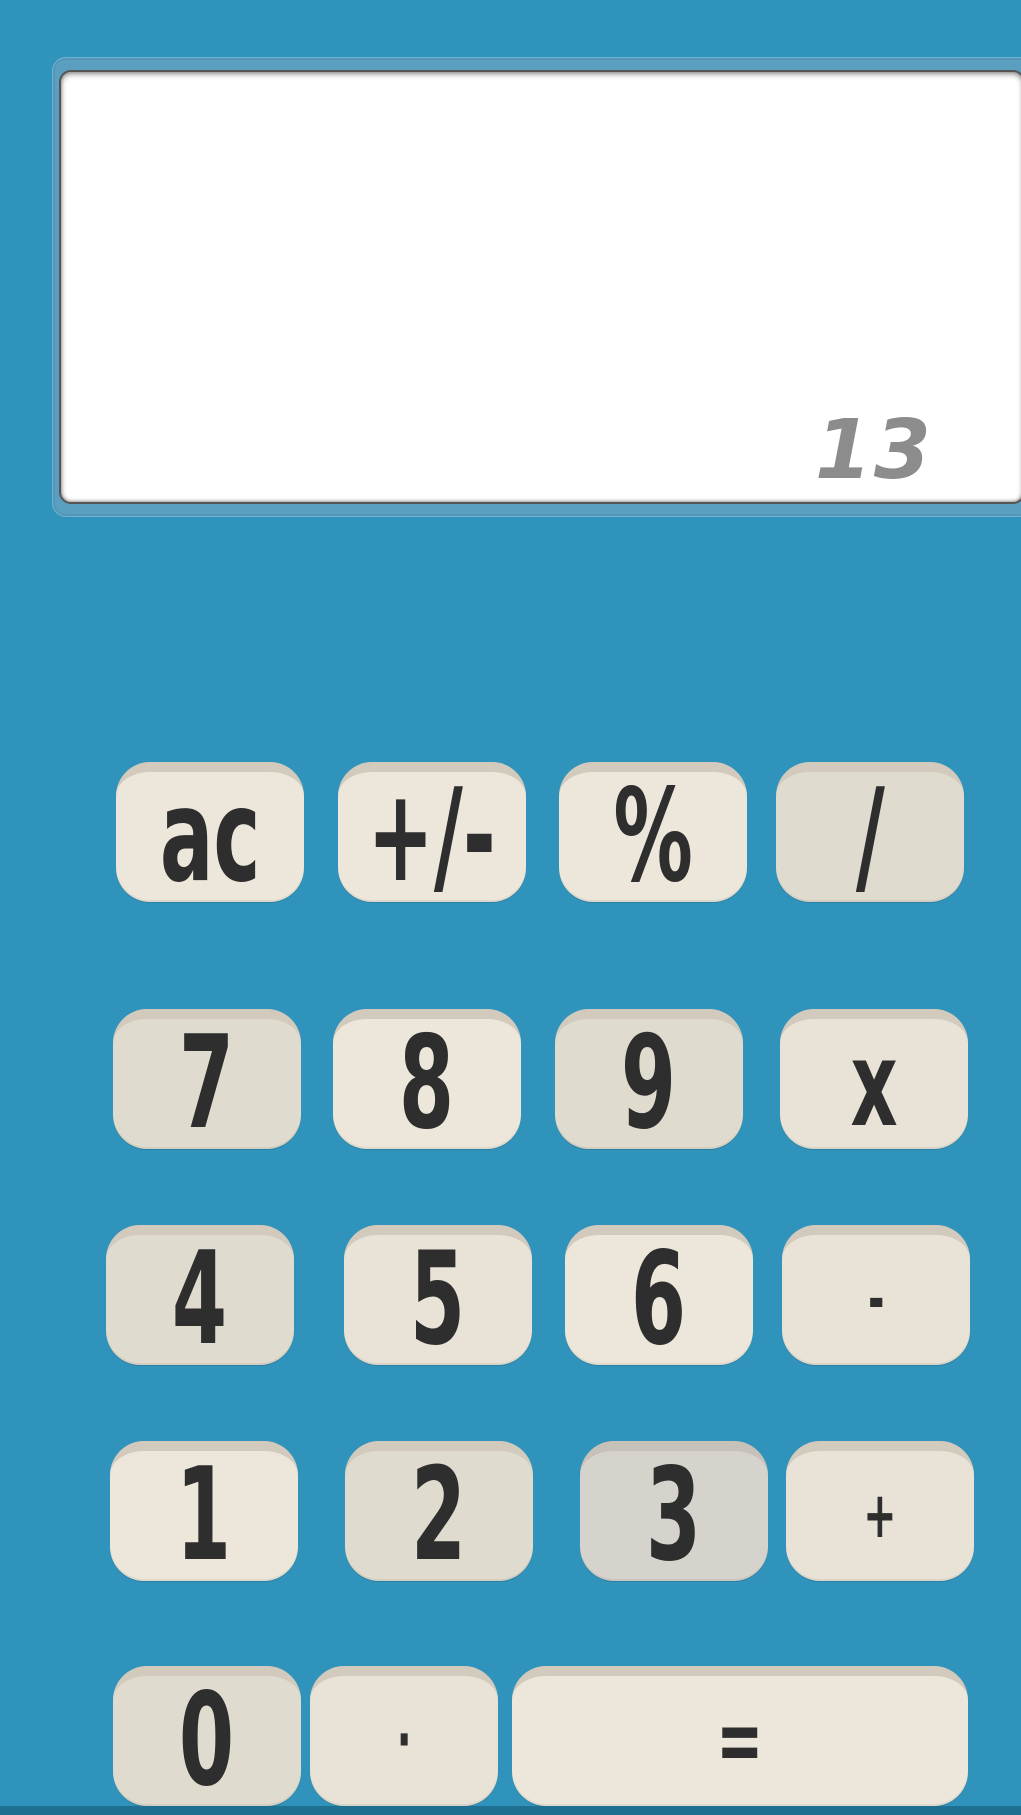 The height and width of the screenshot is (1815, 1021). What do you see at coordinates (674, 1515) in the screenshot?
I see `digit-3-label: 3` at bounding box center [674, 1515].